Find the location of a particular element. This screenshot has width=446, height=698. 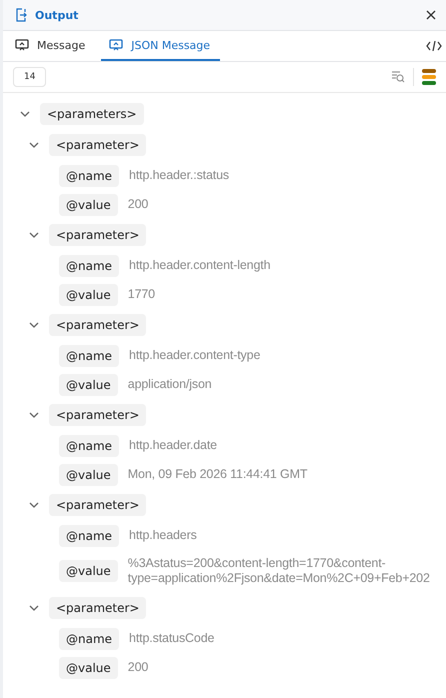

attribute-value: http.statusCode is located at coordinates (171, 638).